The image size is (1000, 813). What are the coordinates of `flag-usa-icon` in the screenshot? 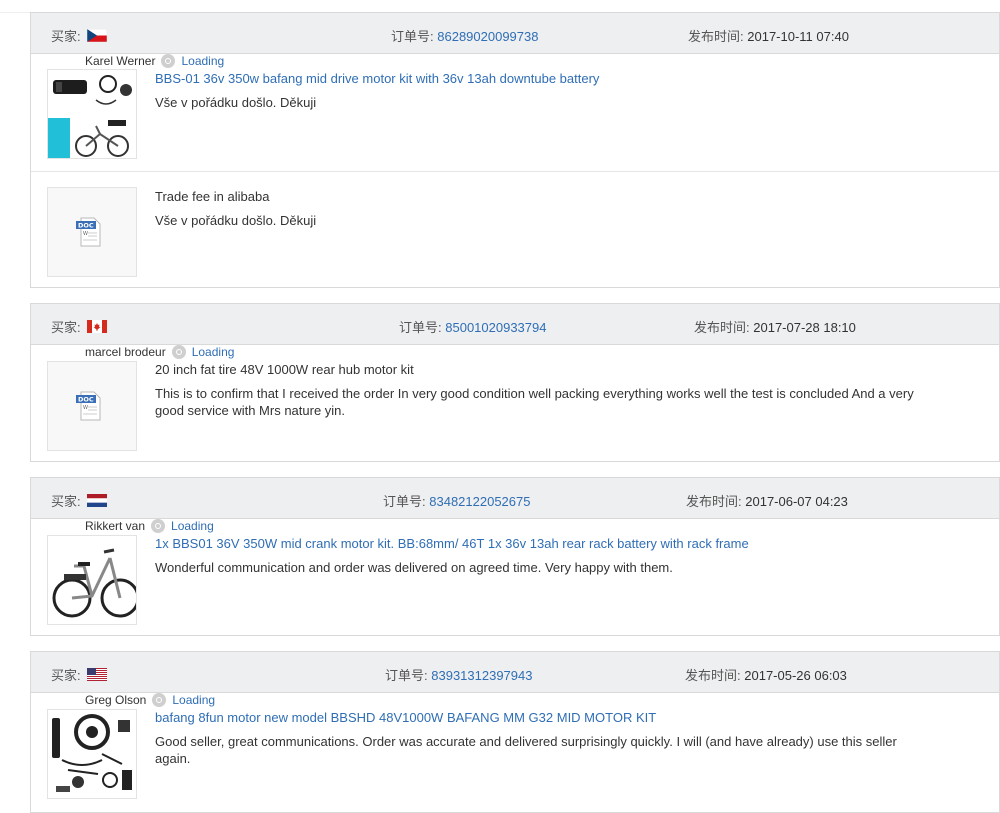 It's located at (96, 674).